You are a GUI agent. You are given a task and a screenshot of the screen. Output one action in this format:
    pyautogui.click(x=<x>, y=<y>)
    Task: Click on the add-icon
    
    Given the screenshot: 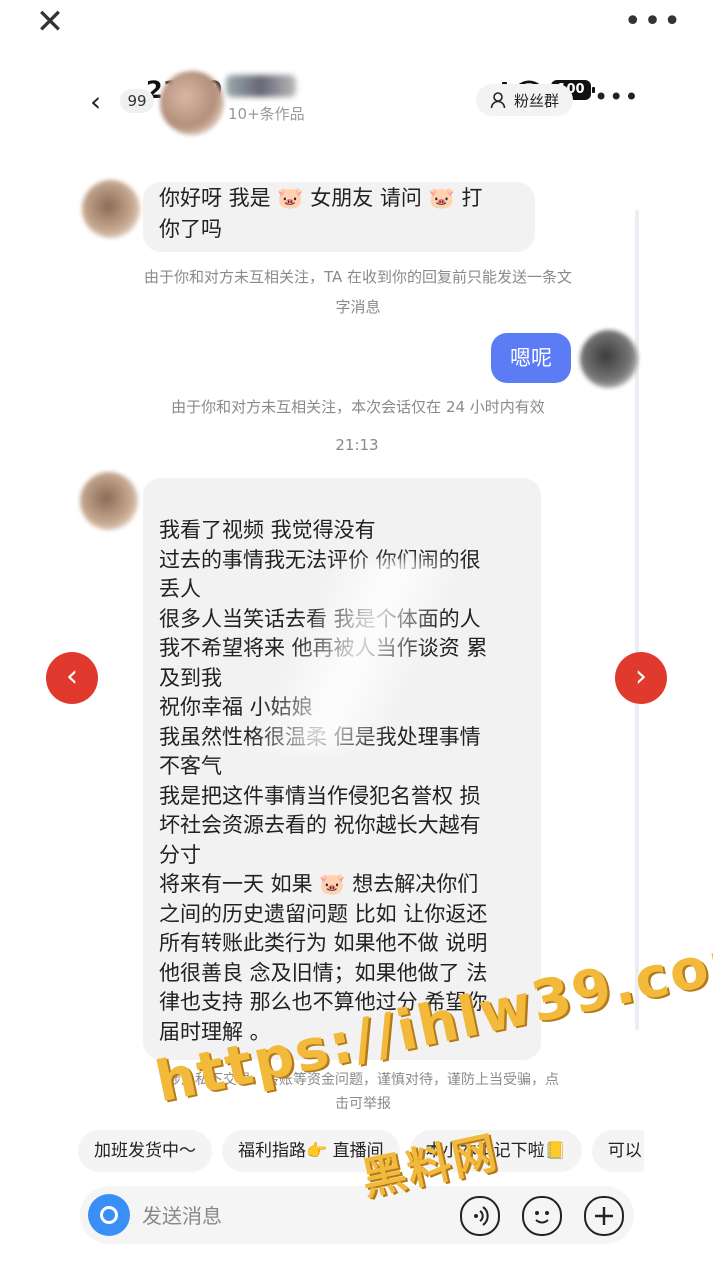 What is the action you would take?
    pyautogui.click(x=604, y=1216)
    